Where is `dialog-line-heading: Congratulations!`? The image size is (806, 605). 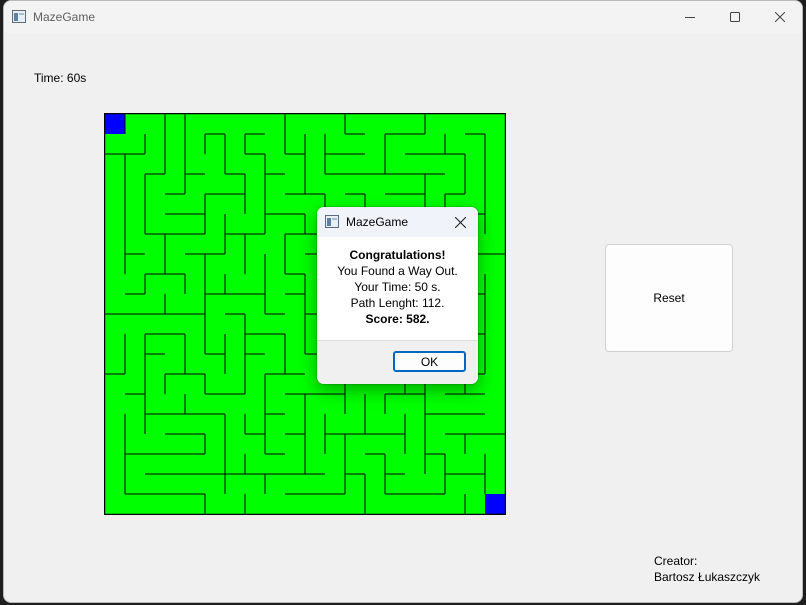 dialog-line-heading: Congratulations! is located at coordinates (397, 255).